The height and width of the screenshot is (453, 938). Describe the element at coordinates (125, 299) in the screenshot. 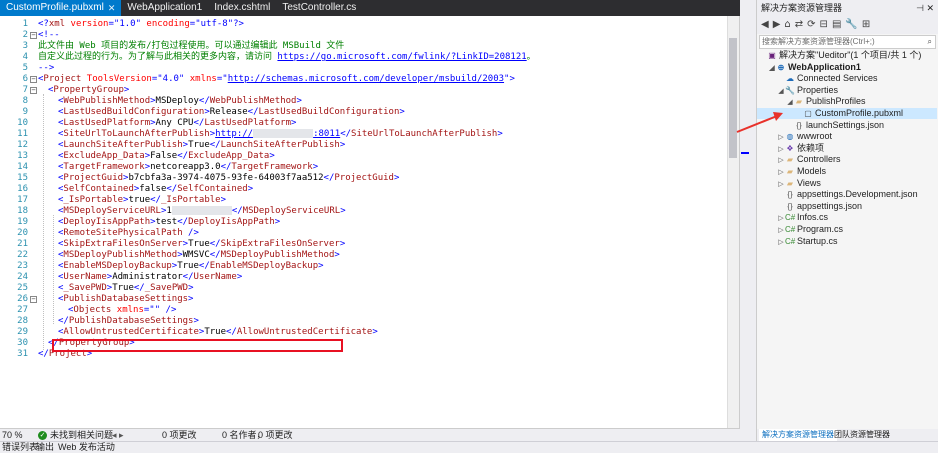

I see `code-line: <PublishDatabaseSettings>` at that location.